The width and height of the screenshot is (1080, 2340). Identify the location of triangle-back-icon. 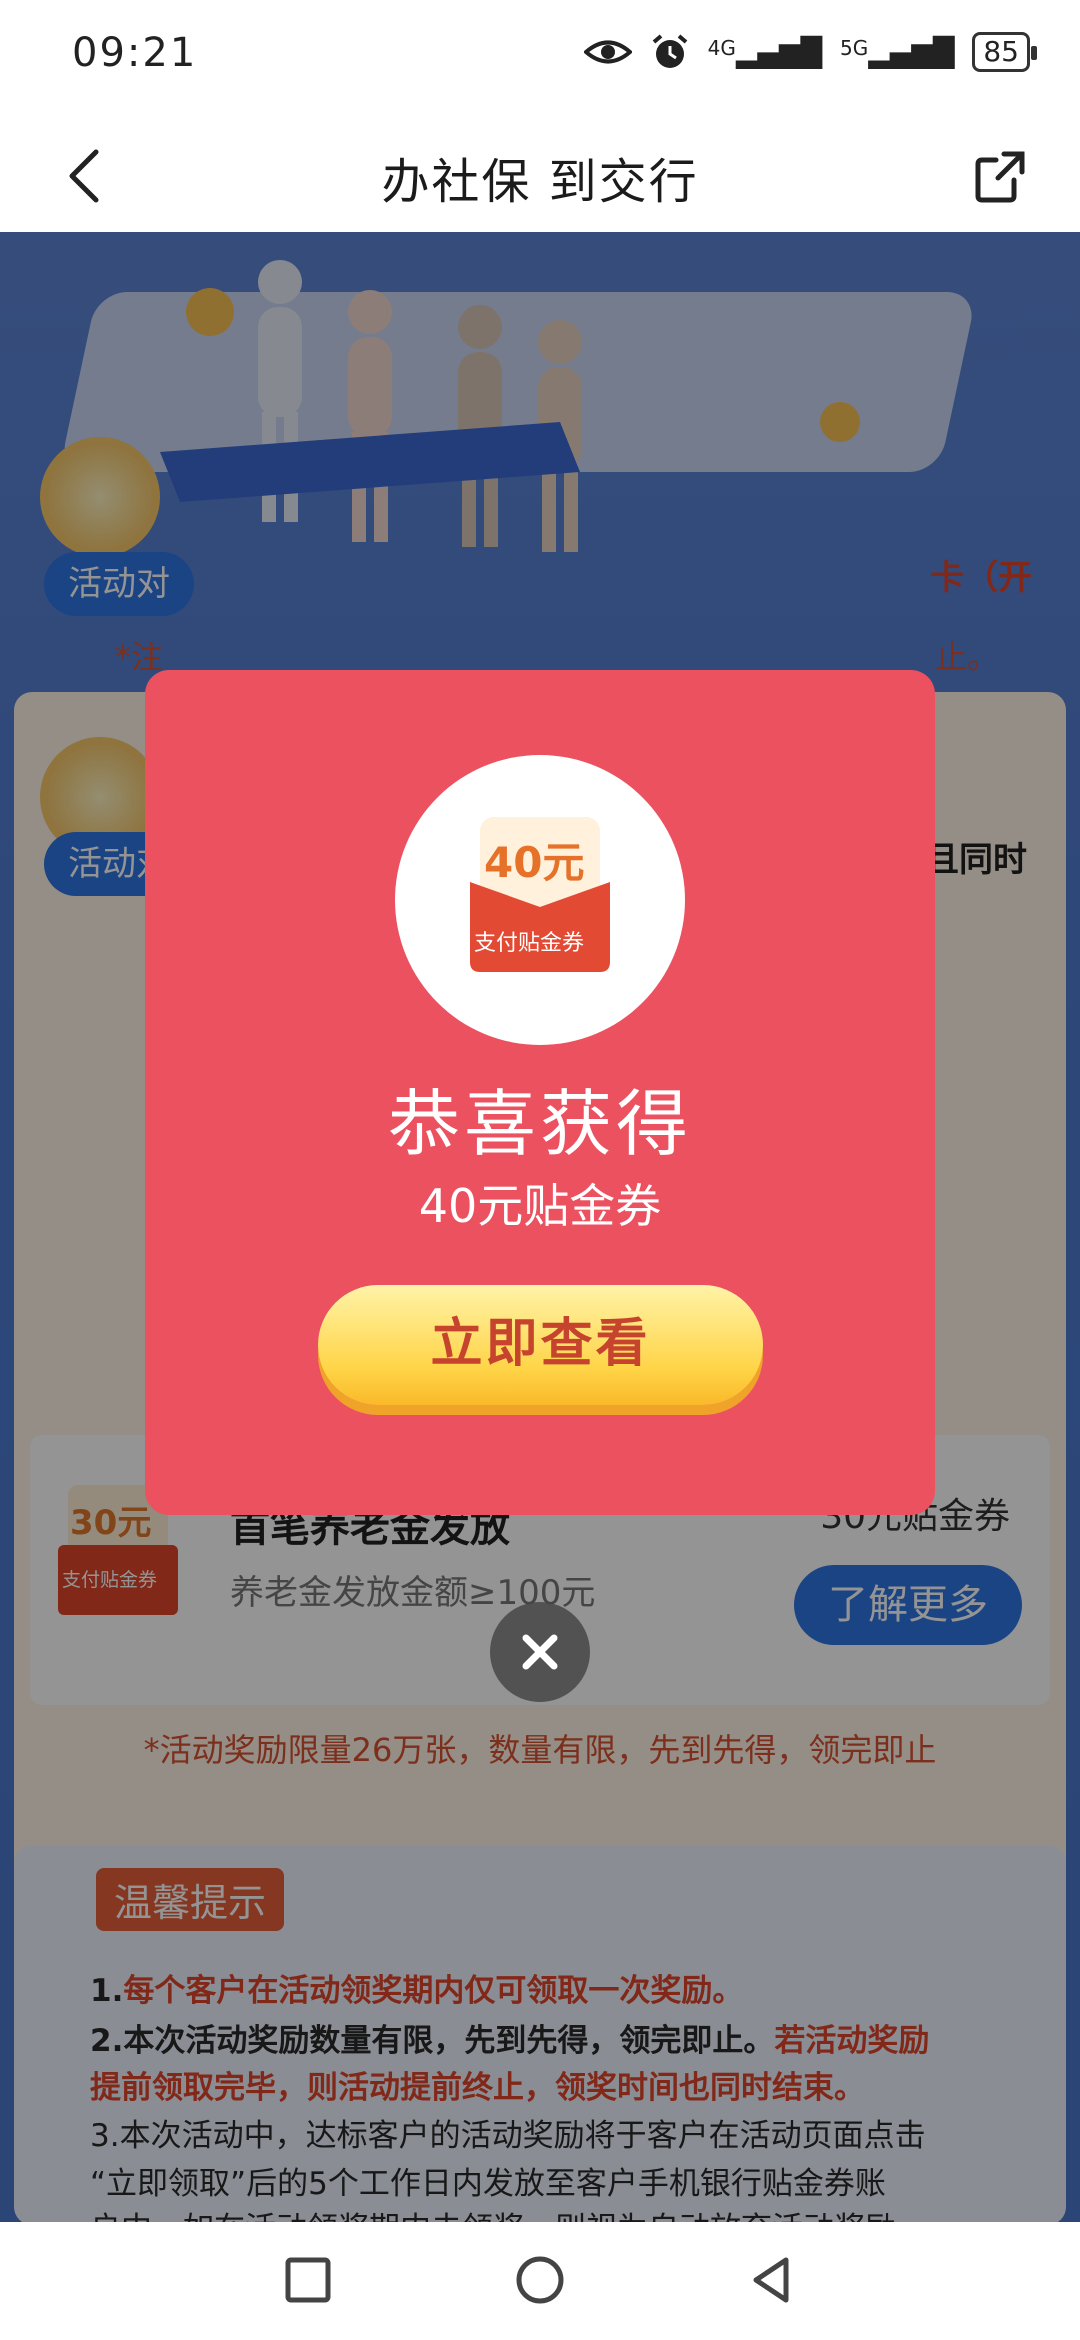
(772, 2280).